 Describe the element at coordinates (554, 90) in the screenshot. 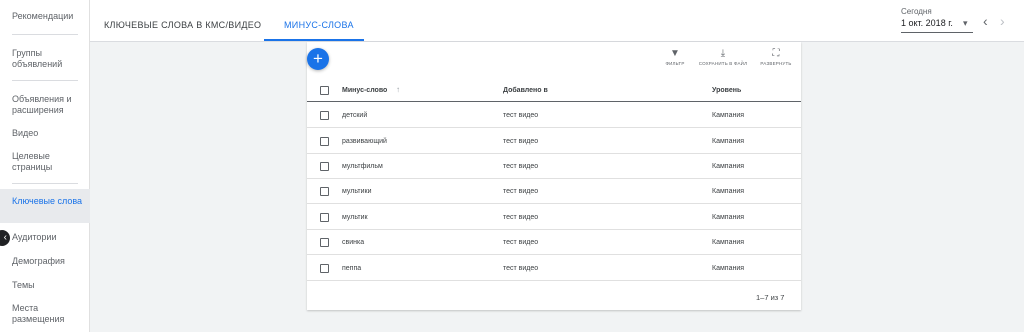

I see `table-header: Минус-слово ↑ Добавлено в Уровень` at that location.